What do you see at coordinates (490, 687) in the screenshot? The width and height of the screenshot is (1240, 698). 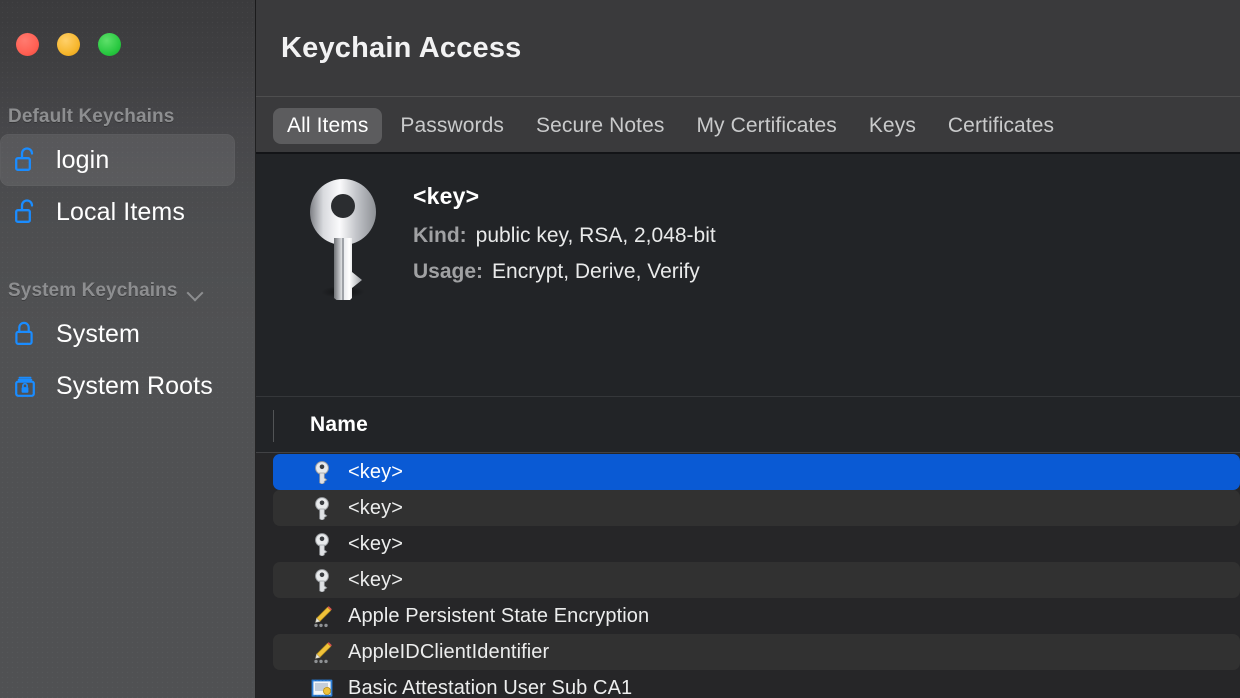 I see `table-cell-name: Basic Attestation User Sub CA1` at bounding box center [490, 687].